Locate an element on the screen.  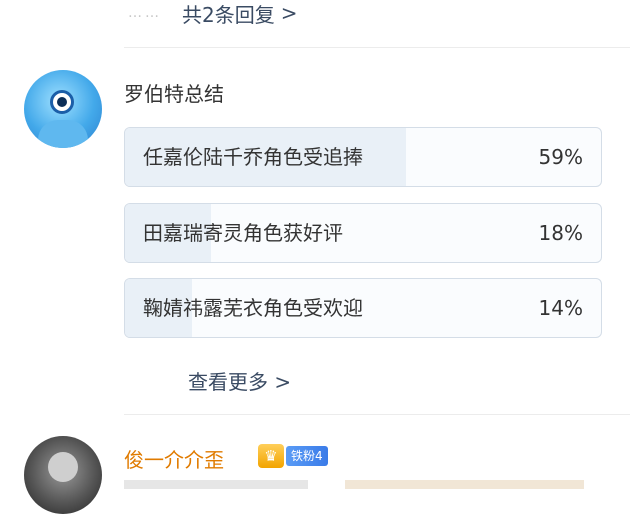
view-replies-link: …… 共2条回复 > is located at coordinates (213, 13).